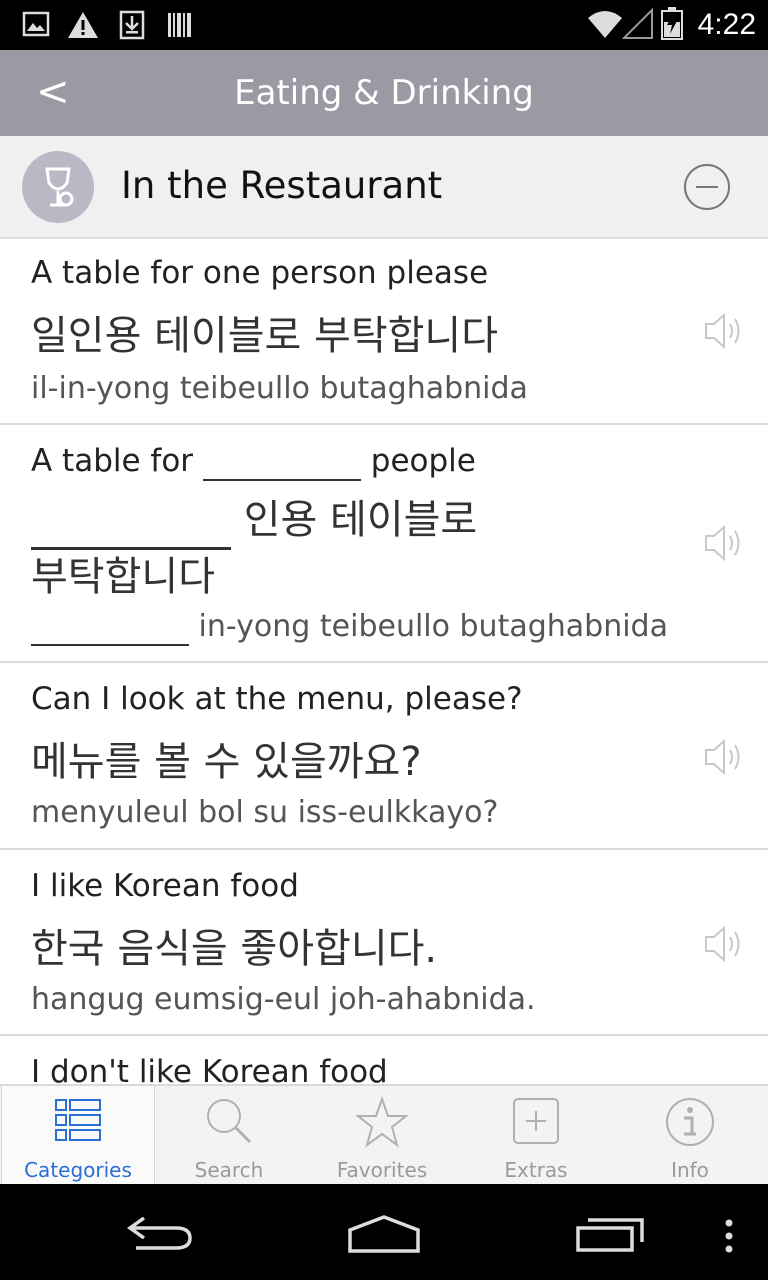 The image size is (768, 1280). I want to click on phrase-korean: 일인용 테이블로 부탁합니다, so click(265, 336).